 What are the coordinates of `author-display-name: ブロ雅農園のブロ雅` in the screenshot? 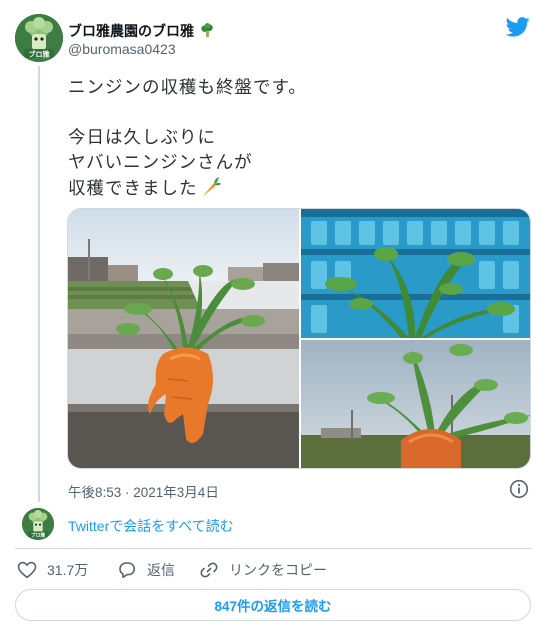 It's located at (141, 31).